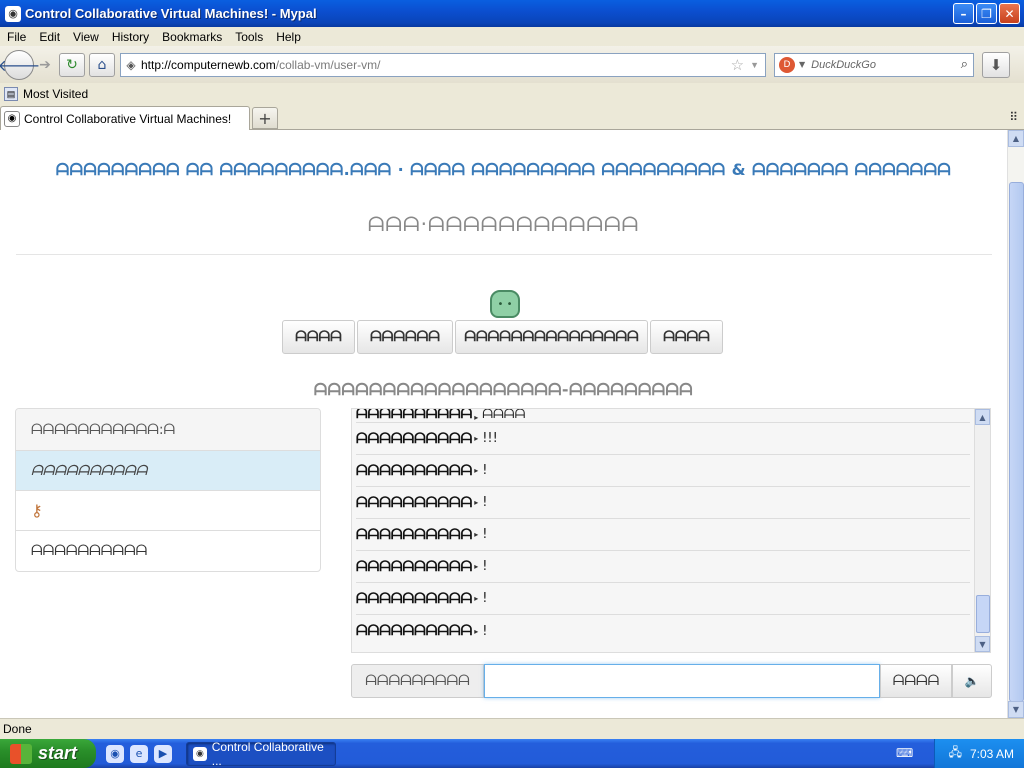  Describe the element at coordinates (139, 753) in the screenshot. I see `internet-explorer-icon: e` at that location.